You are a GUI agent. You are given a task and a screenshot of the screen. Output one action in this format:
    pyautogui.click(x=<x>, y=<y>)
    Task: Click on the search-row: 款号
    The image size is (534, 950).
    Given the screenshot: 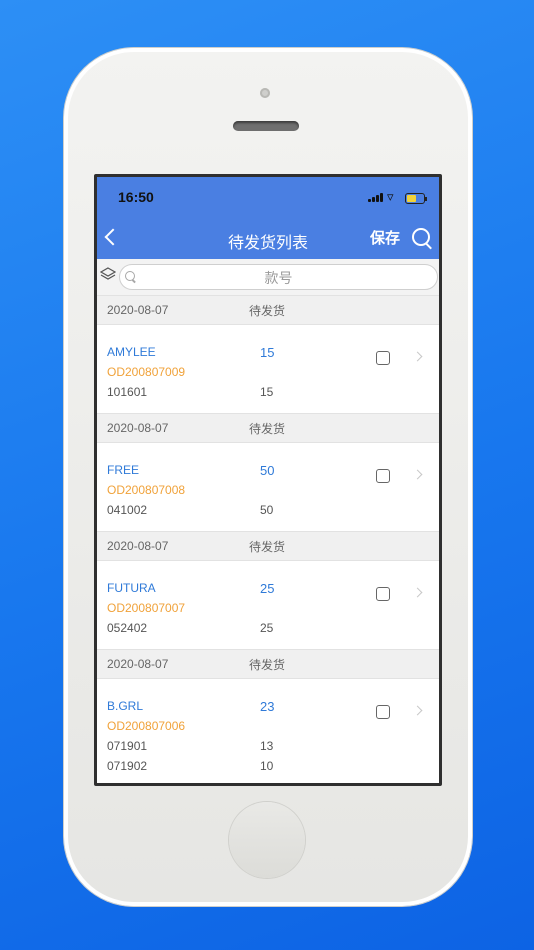 What is the action you would take?
    pyautogui.click(x=268, y=277)
    